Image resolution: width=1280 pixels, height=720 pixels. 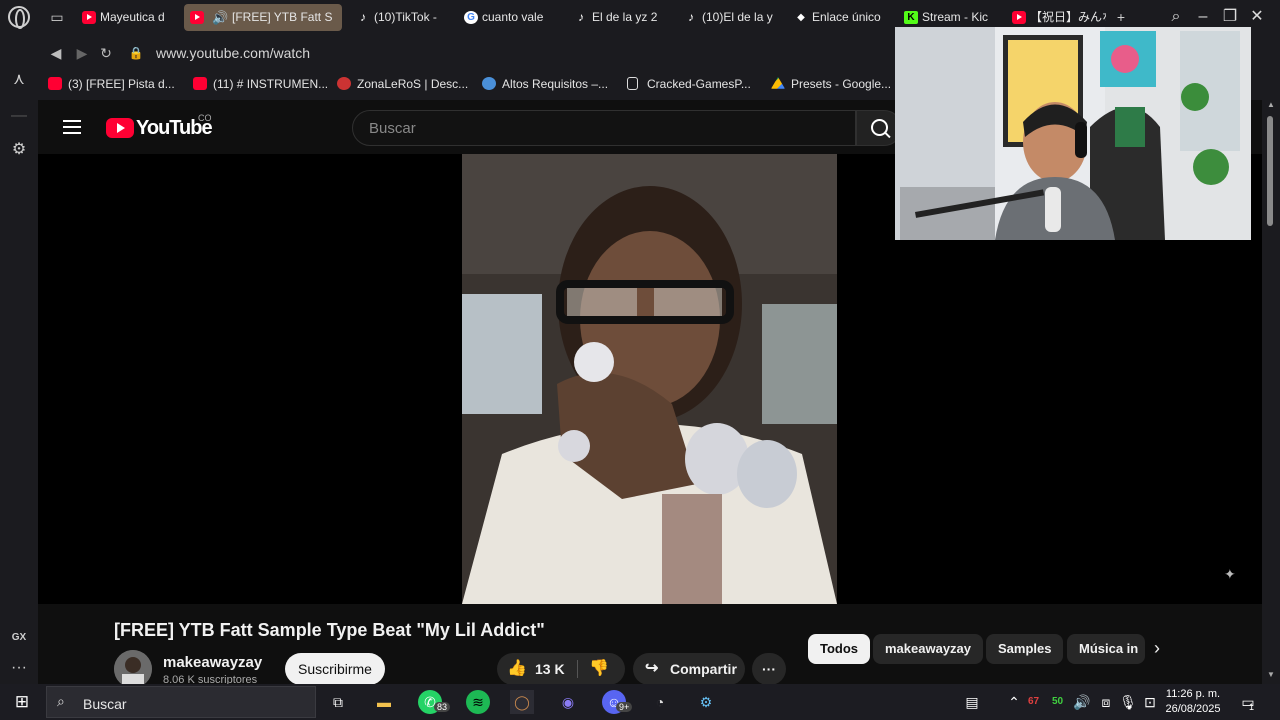 I want to click on share-button: ↪ Compartir, so click(x=689, y=669).